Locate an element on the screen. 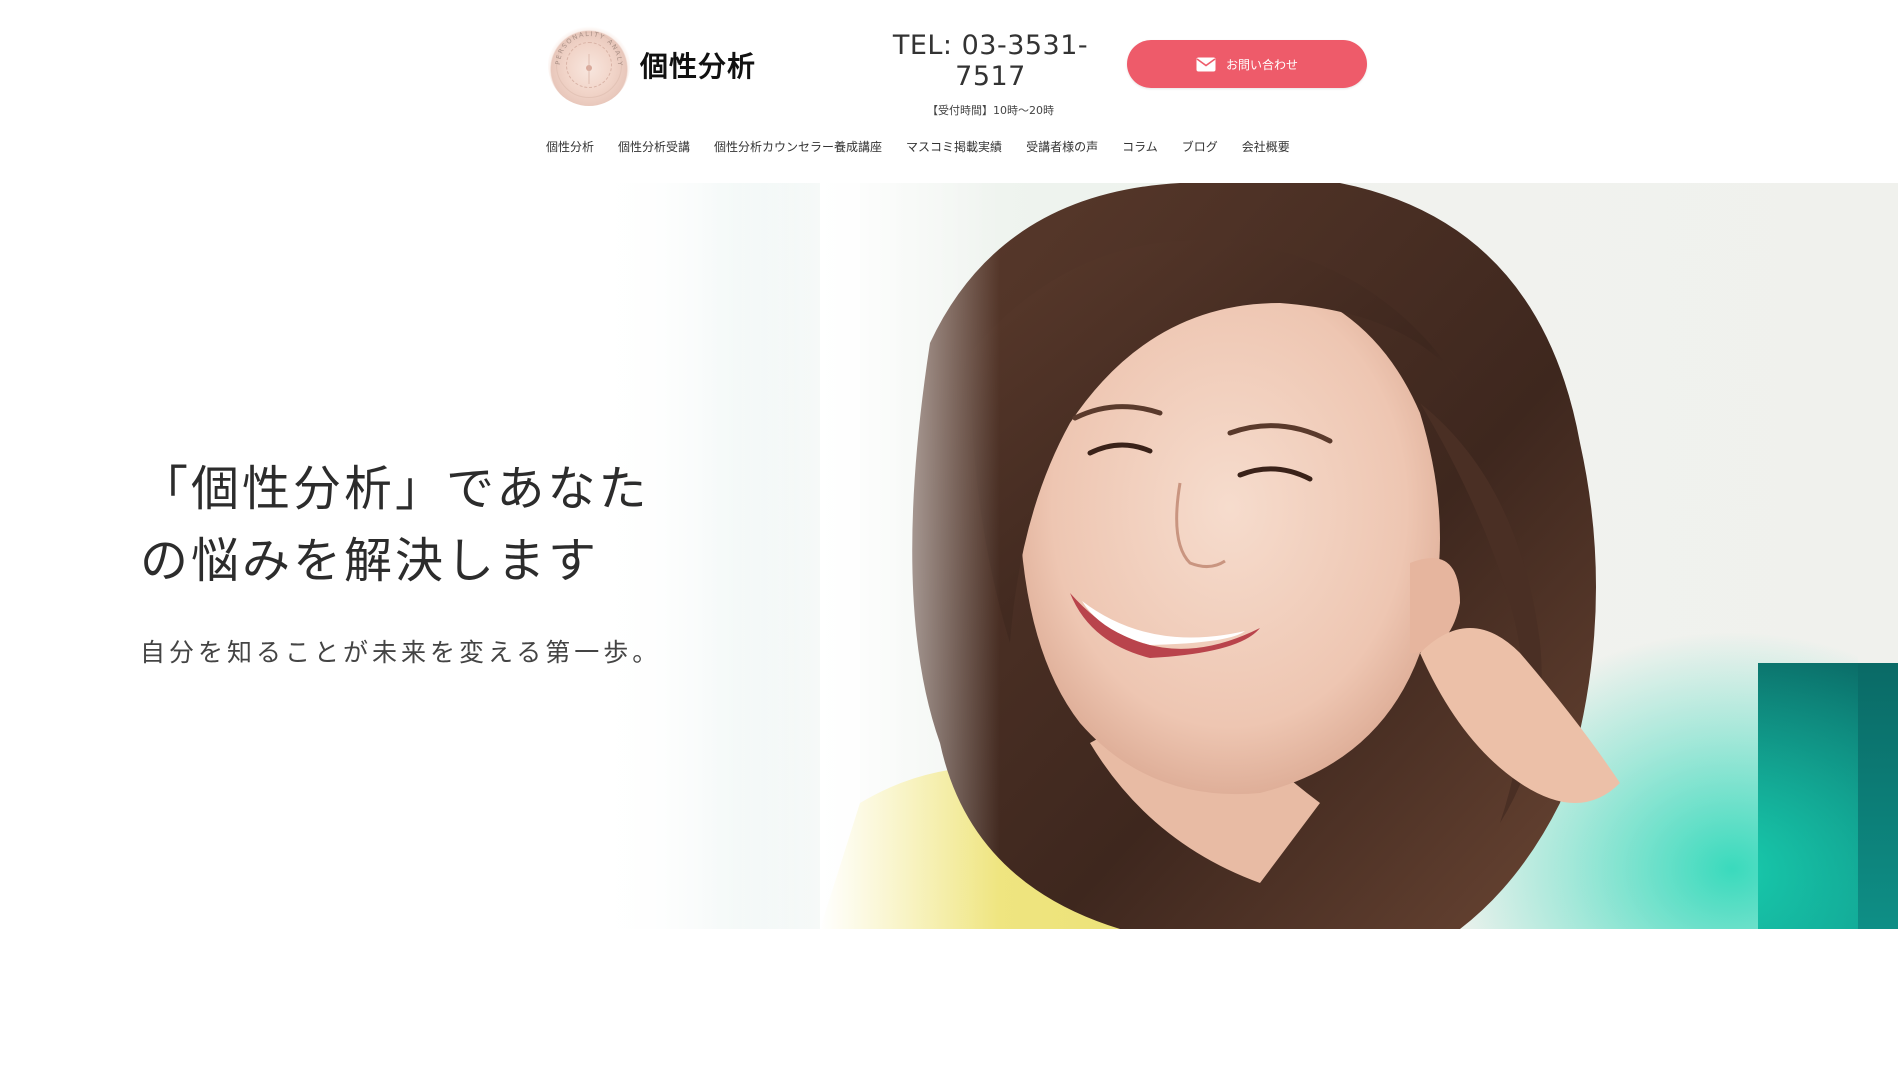 Image resolution: width=1898 pixels, height=1079 pixels. brand-name: 個性分析 is located at coordinates (698, 66).